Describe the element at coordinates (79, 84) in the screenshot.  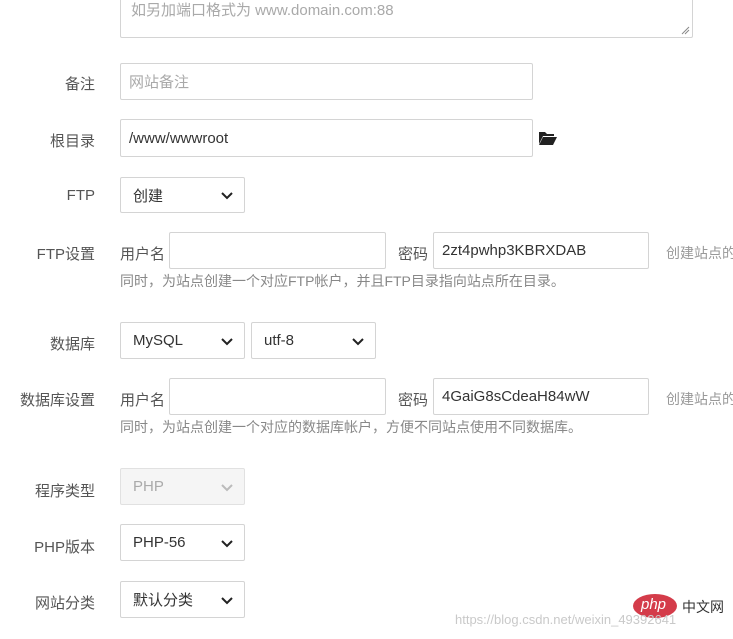
I see `remark-label: 备注` at that location.